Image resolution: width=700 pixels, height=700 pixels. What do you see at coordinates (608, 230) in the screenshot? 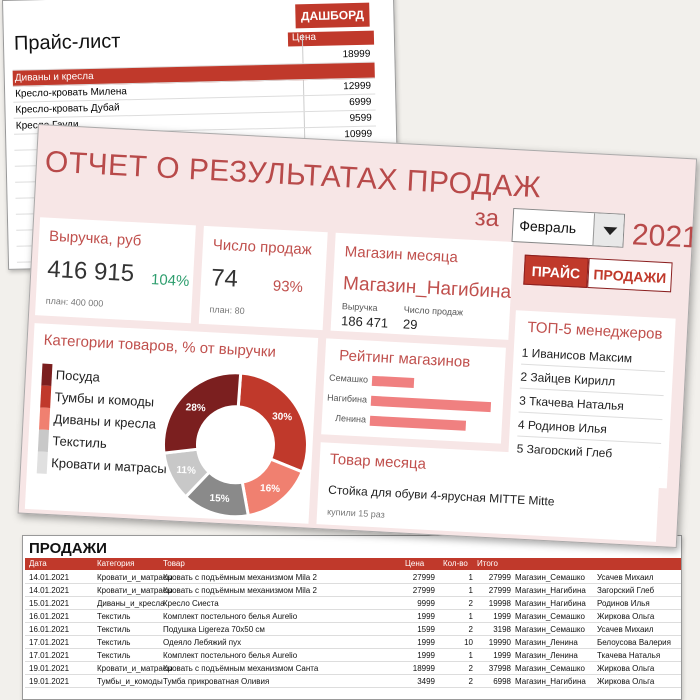
I see `dropdown-arrow-icon` at bounding box center [608, 230].